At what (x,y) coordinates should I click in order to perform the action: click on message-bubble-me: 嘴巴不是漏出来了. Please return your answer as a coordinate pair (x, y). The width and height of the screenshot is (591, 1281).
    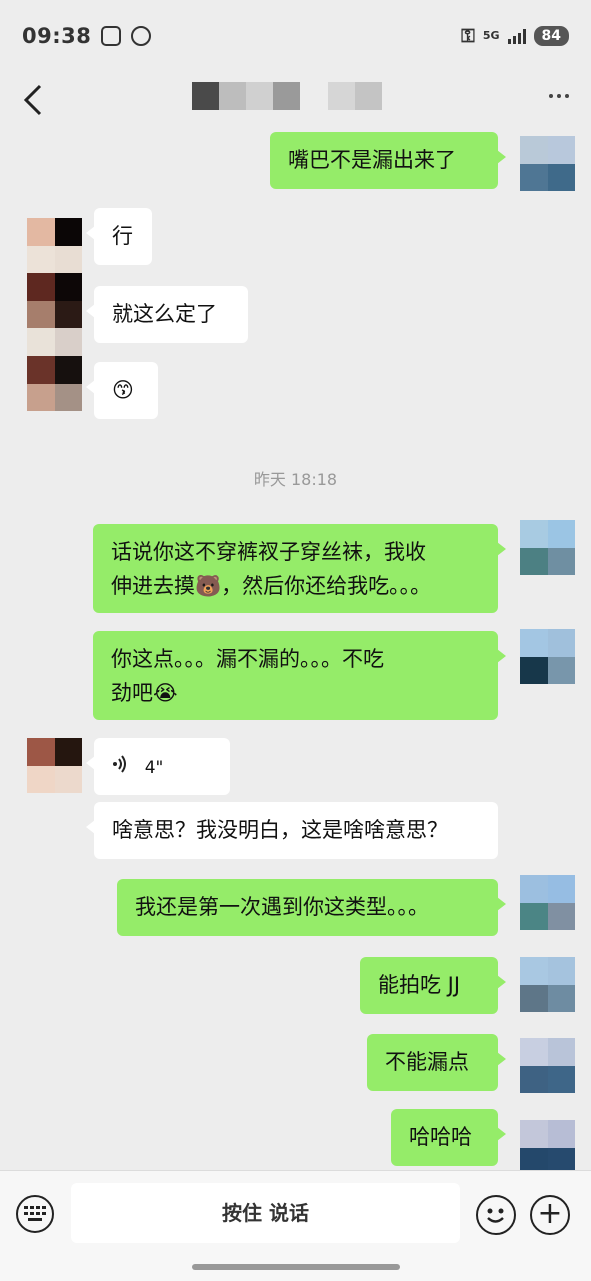
    Looking at the image, I should click on (388, 160).